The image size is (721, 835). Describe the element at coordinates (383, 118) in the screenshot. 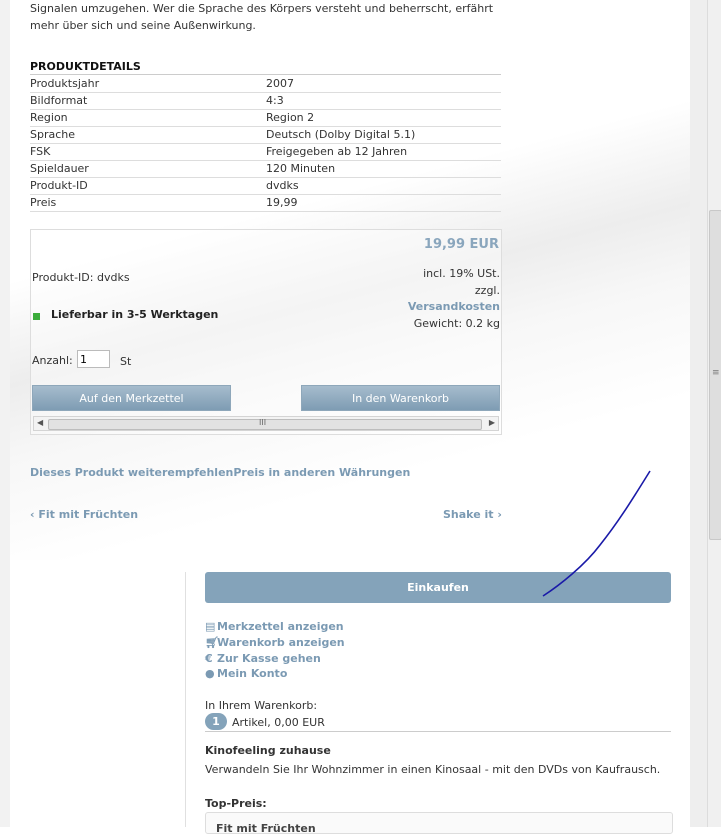

I see `details-value: Region 2` at that location.